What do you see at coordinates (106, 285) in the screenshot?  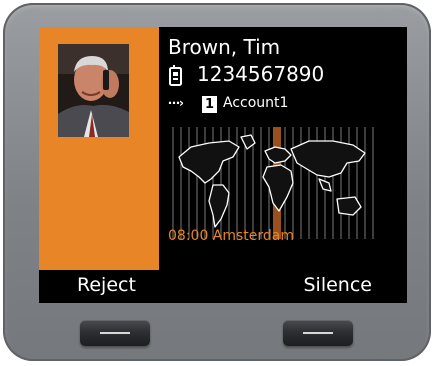 I see `reject-softkey: Reject` at bounding box center [106, 285].